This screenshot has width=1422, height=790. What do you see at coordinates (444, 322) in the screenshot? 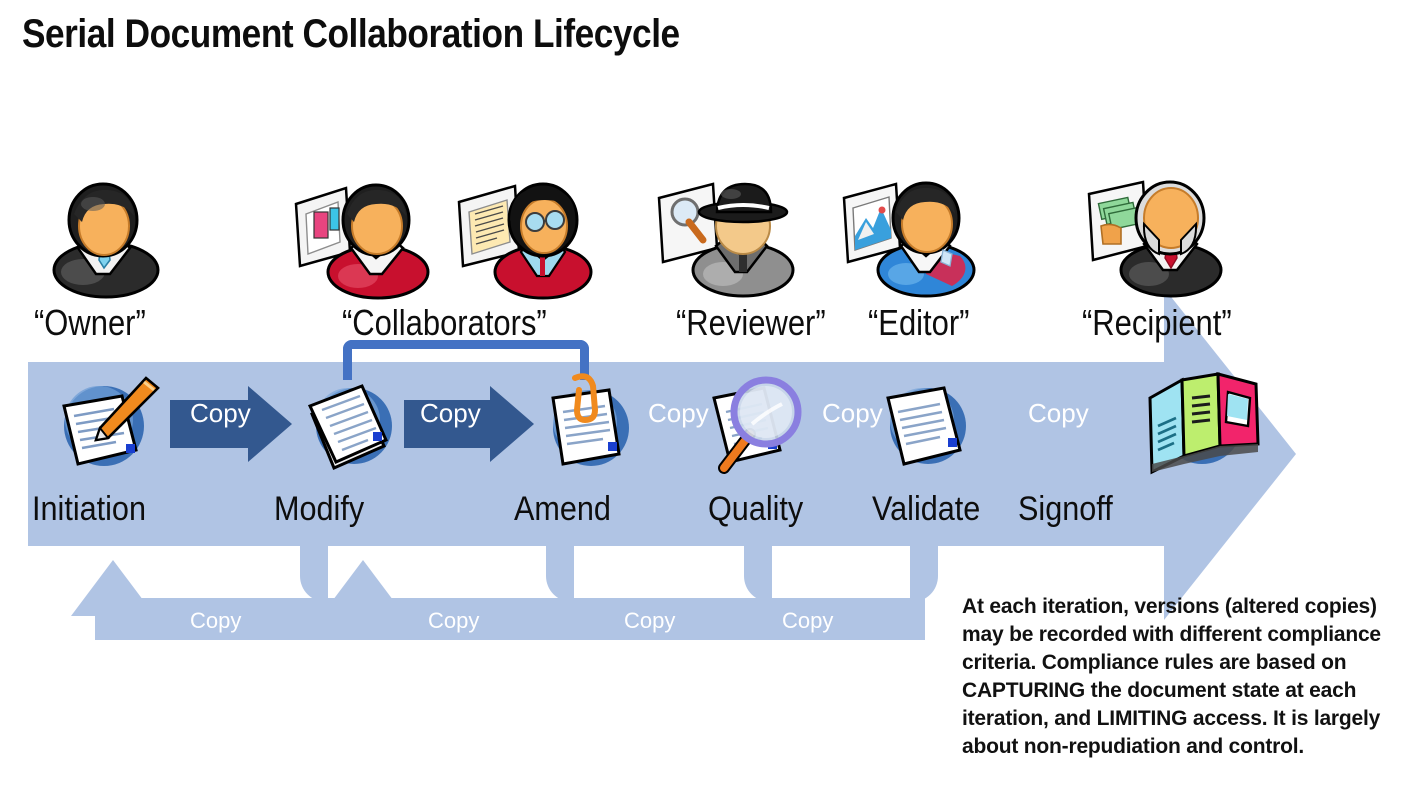
I see `role-label-collaborators: “Collaborators”` at bounding box center [444, 322].